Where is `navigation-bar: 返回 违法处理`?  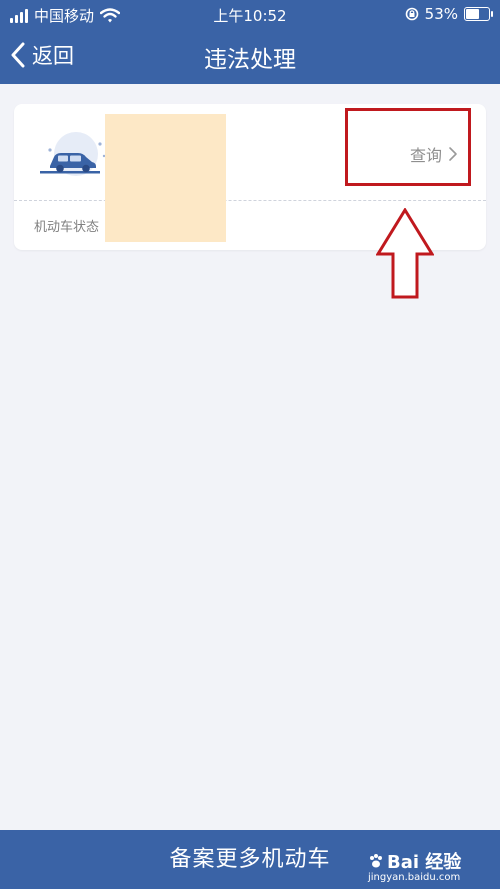
navigation-bar: 返回 违法处理 is located at coordinates (250, 56).